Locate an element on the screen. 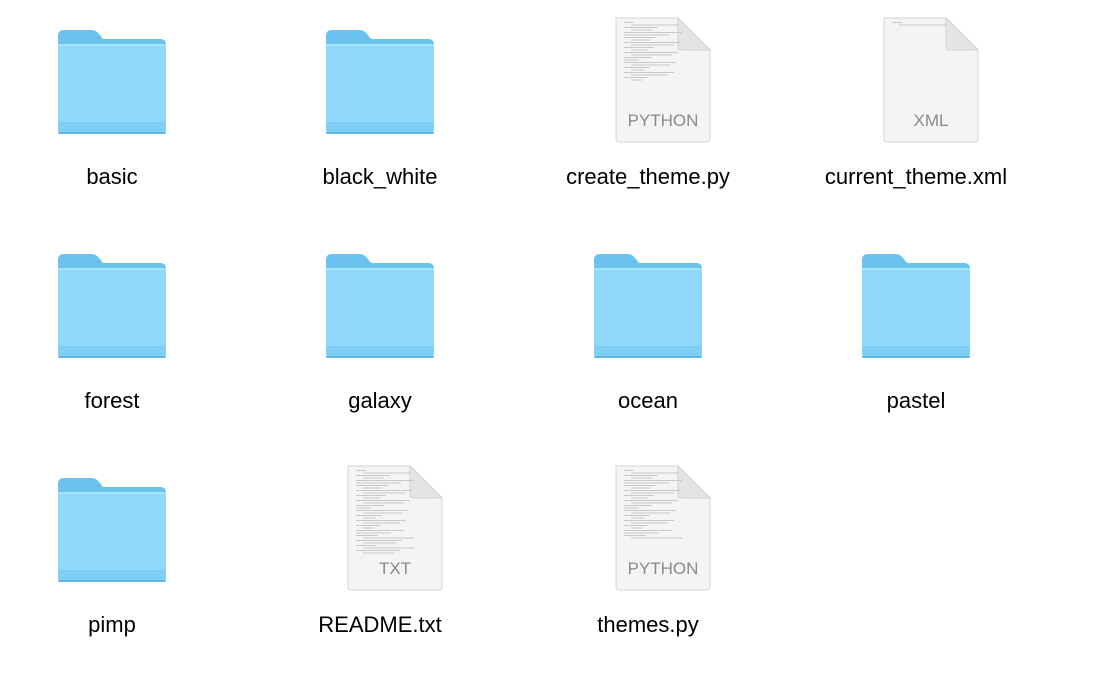  folder-item: forest is located at coordinates (123, 350).